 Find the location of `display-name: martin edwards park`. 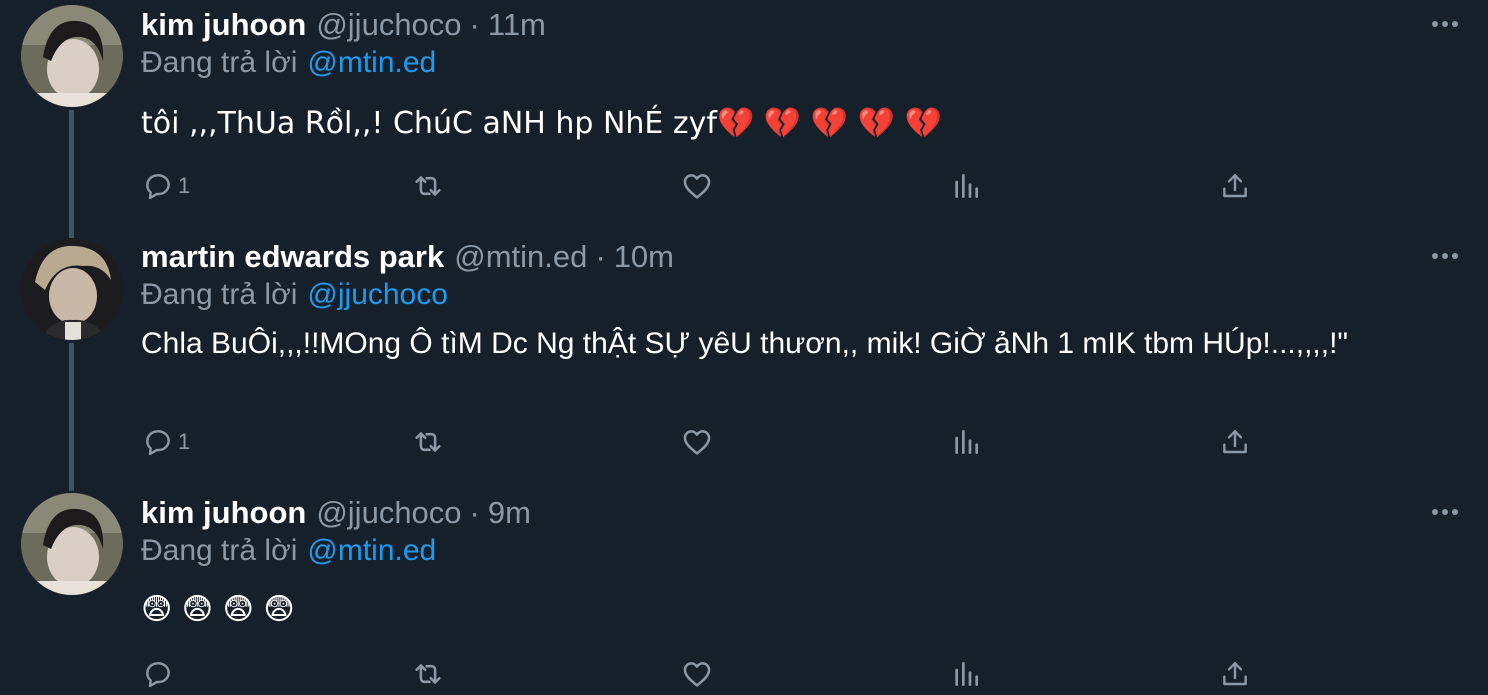

display-name: martin edwards park is located at coordinates (292, 256).